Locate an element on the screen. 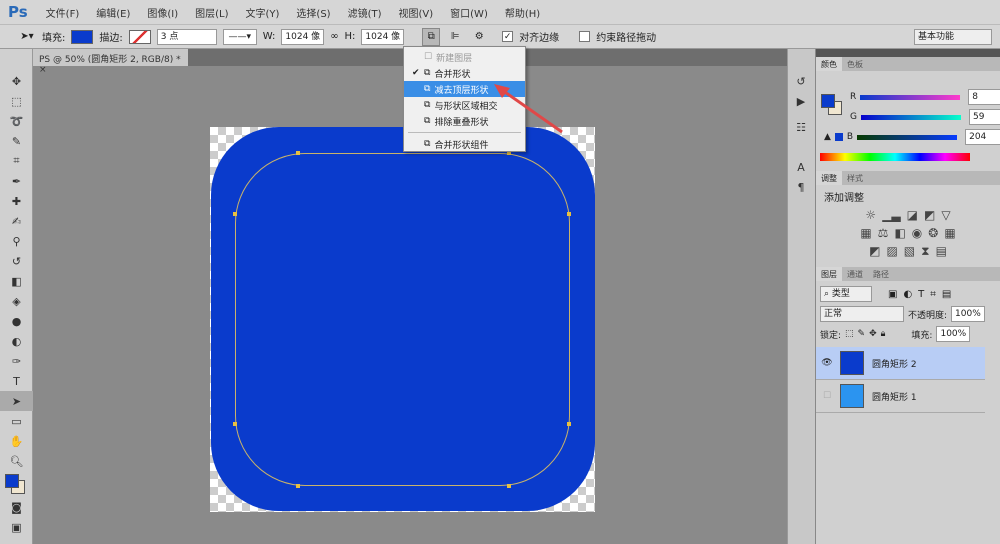 The width and height of the screenshot is (1000, 544). menu-view: 视图(V) is located at coordinates (416, 12).